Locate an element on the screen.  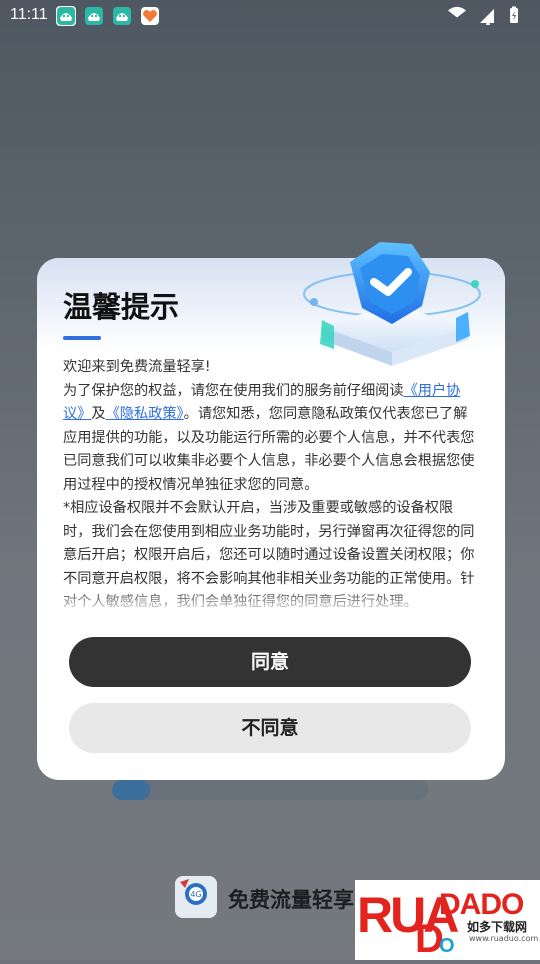
shield-icon is located at coordinates (395, 304).